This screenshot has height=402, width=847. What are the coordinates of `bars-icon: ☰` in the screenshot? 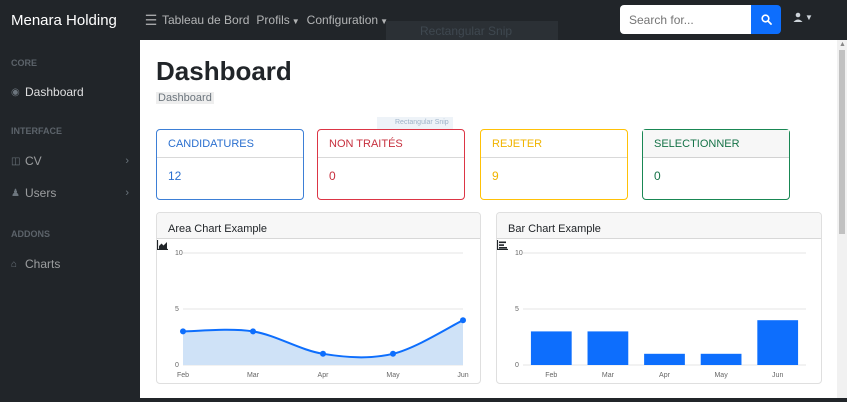 It's located at (151, 20).